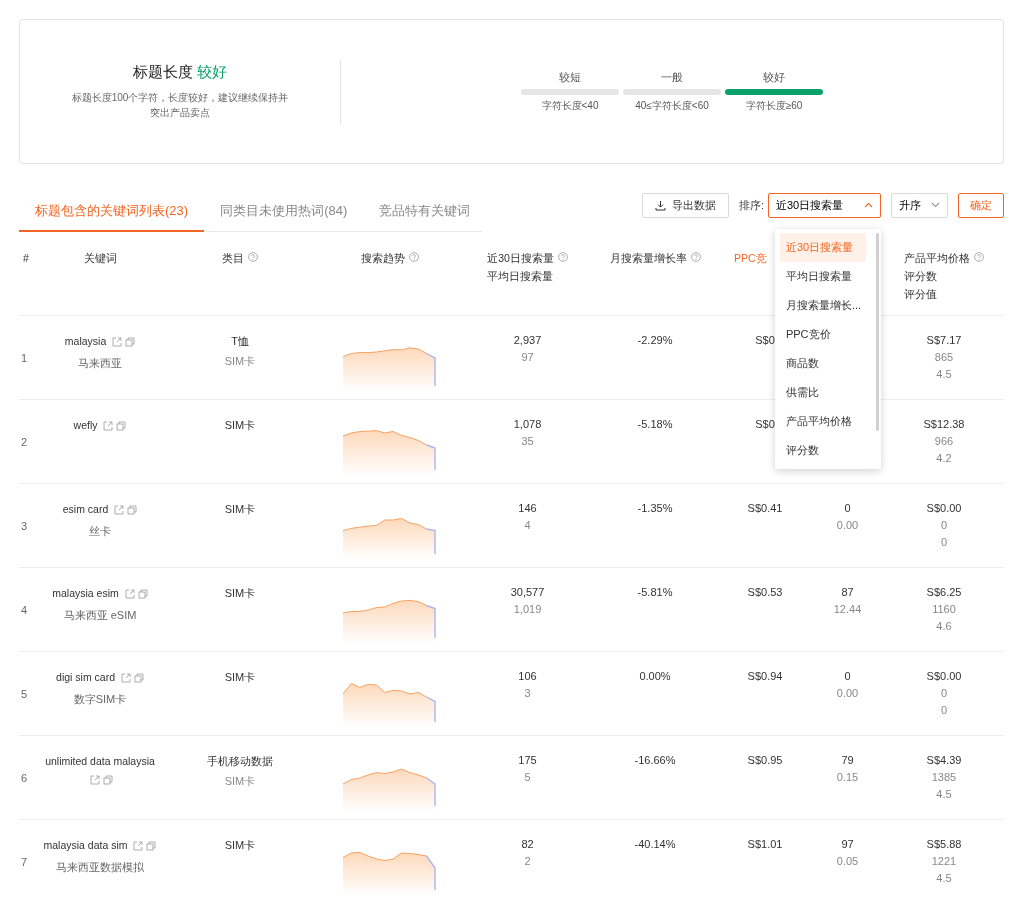  Describe the element at coordinates (655, 424) in the screenshot. I see `table-cell: -5.18%` at that location.